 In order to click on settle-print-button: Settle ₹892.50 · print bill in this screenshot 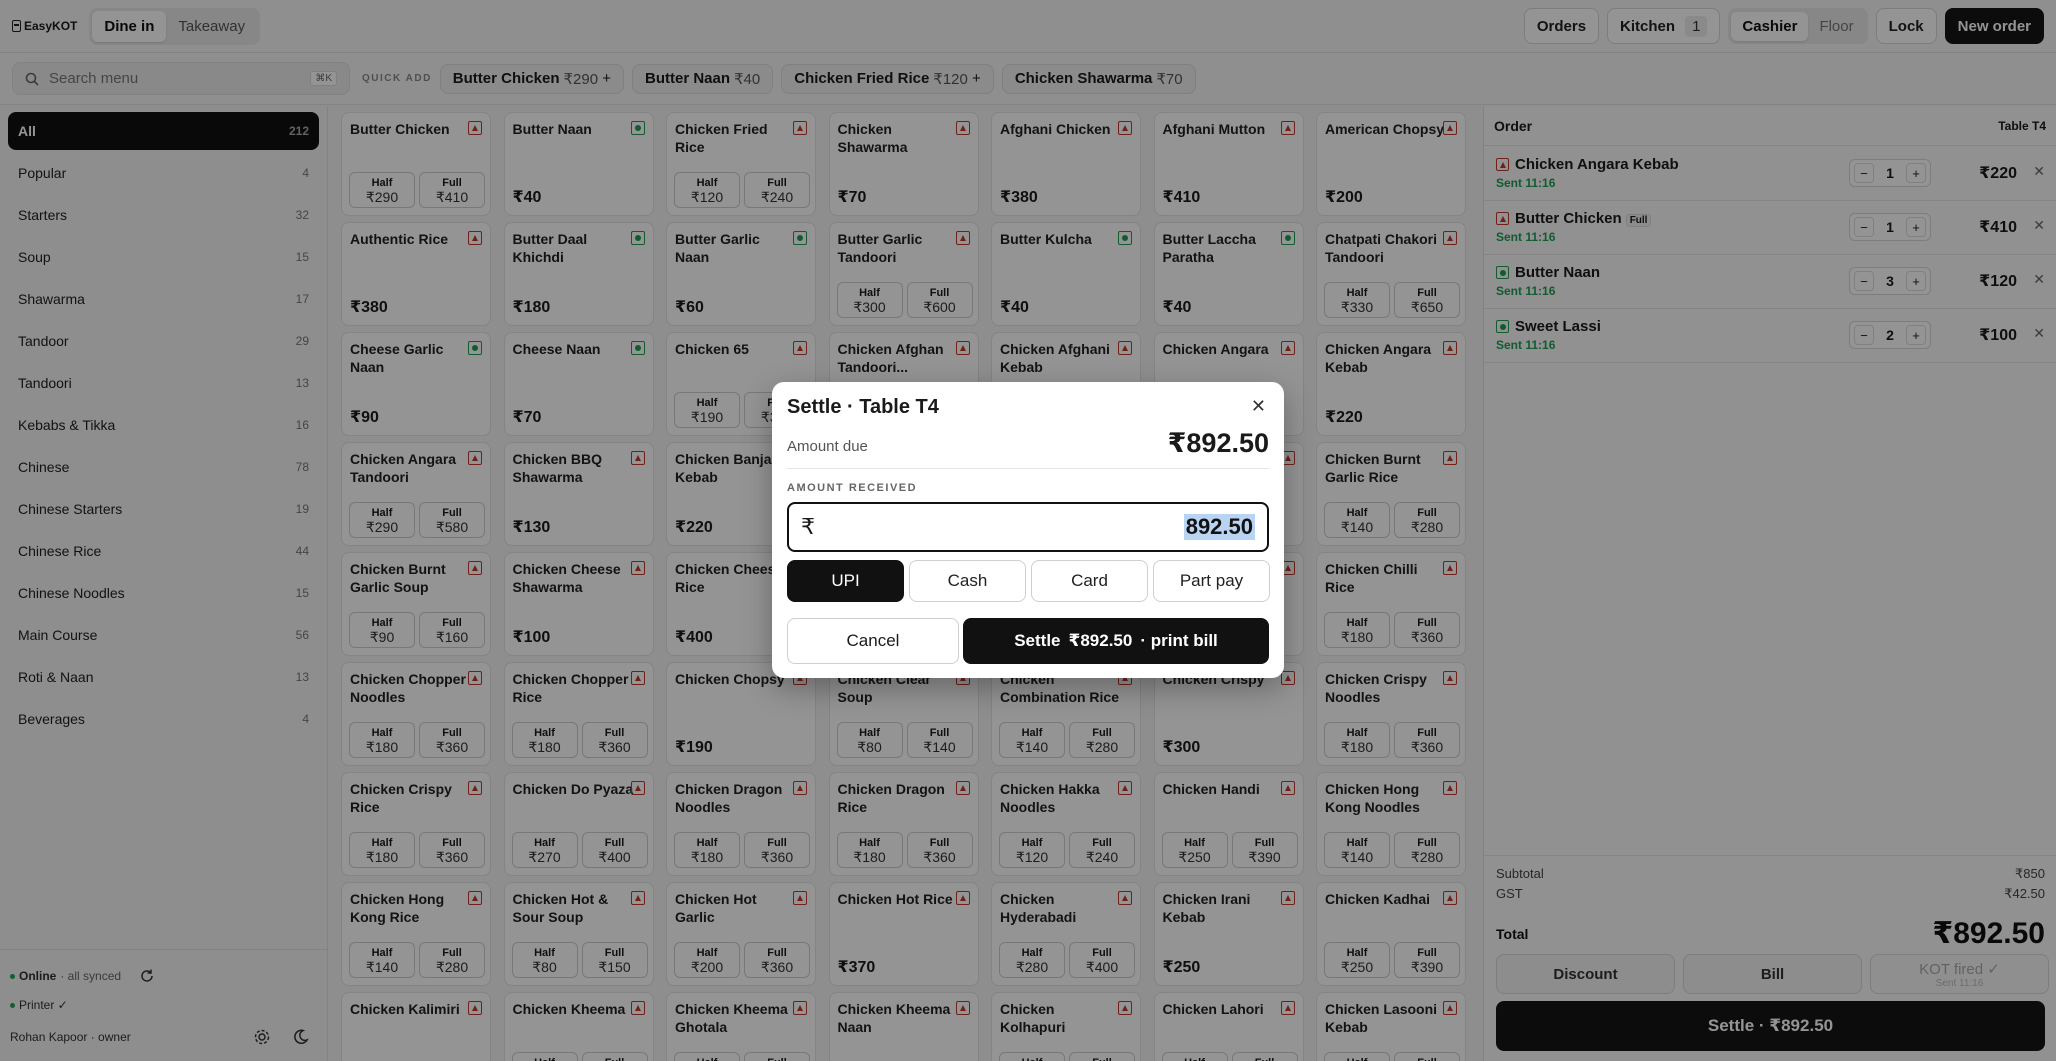, I will do `click(1116, 641)`.